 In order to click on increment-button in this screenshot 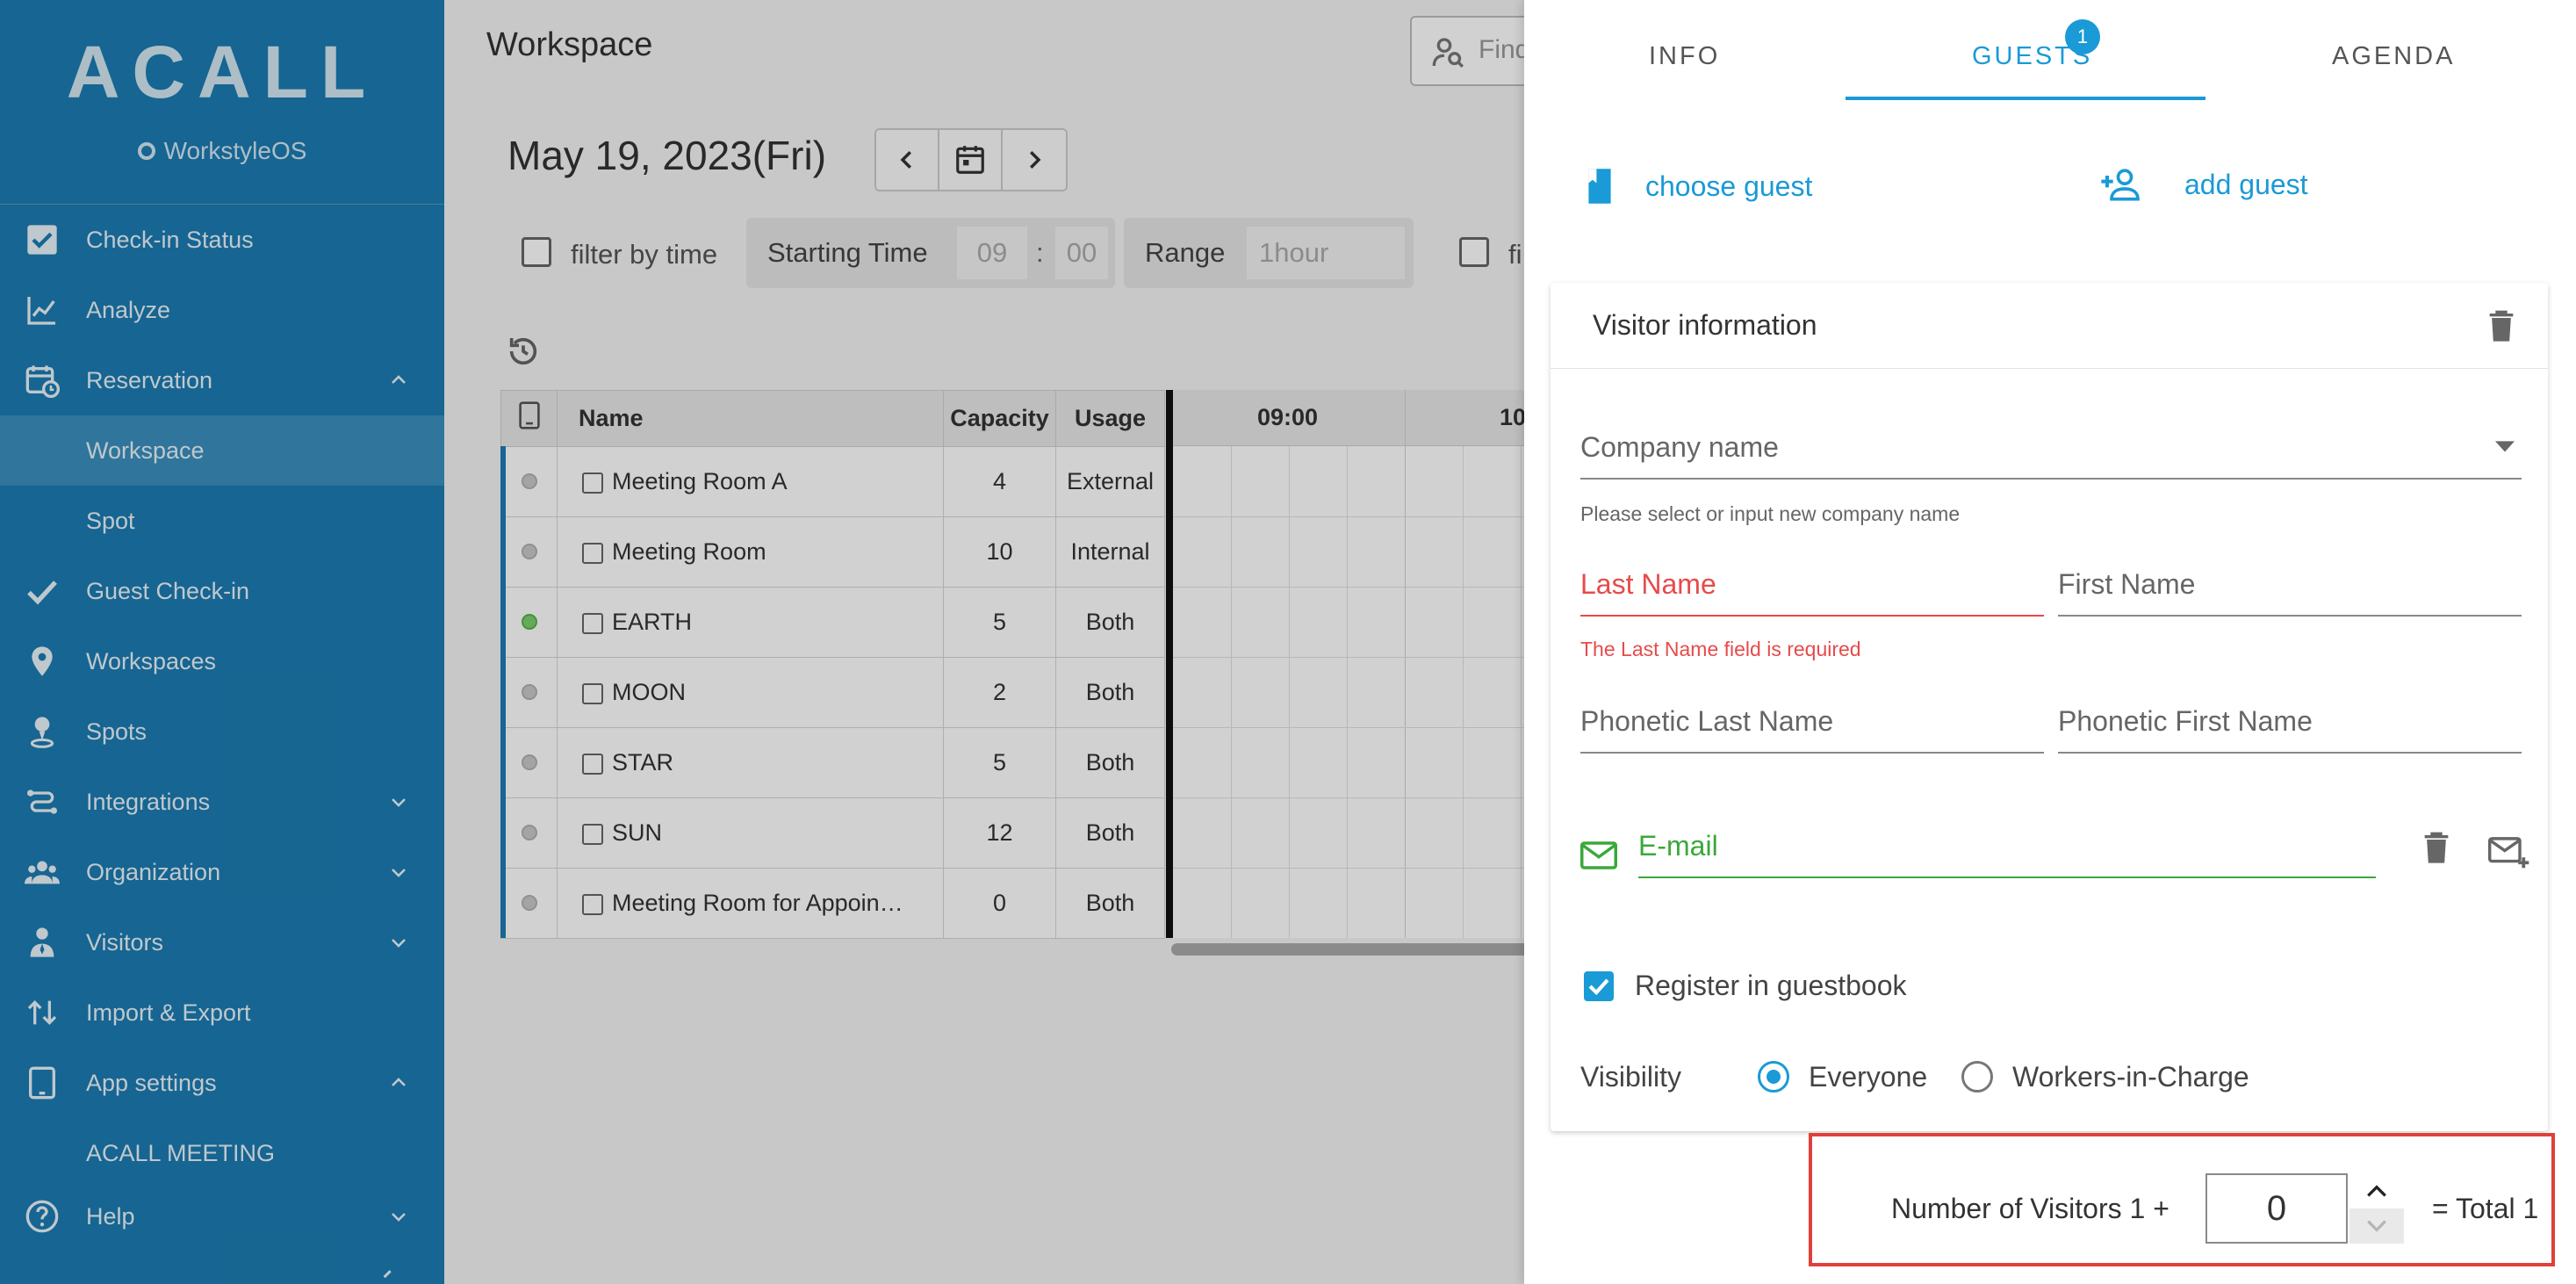, I will do `click(2376, 1190)`.